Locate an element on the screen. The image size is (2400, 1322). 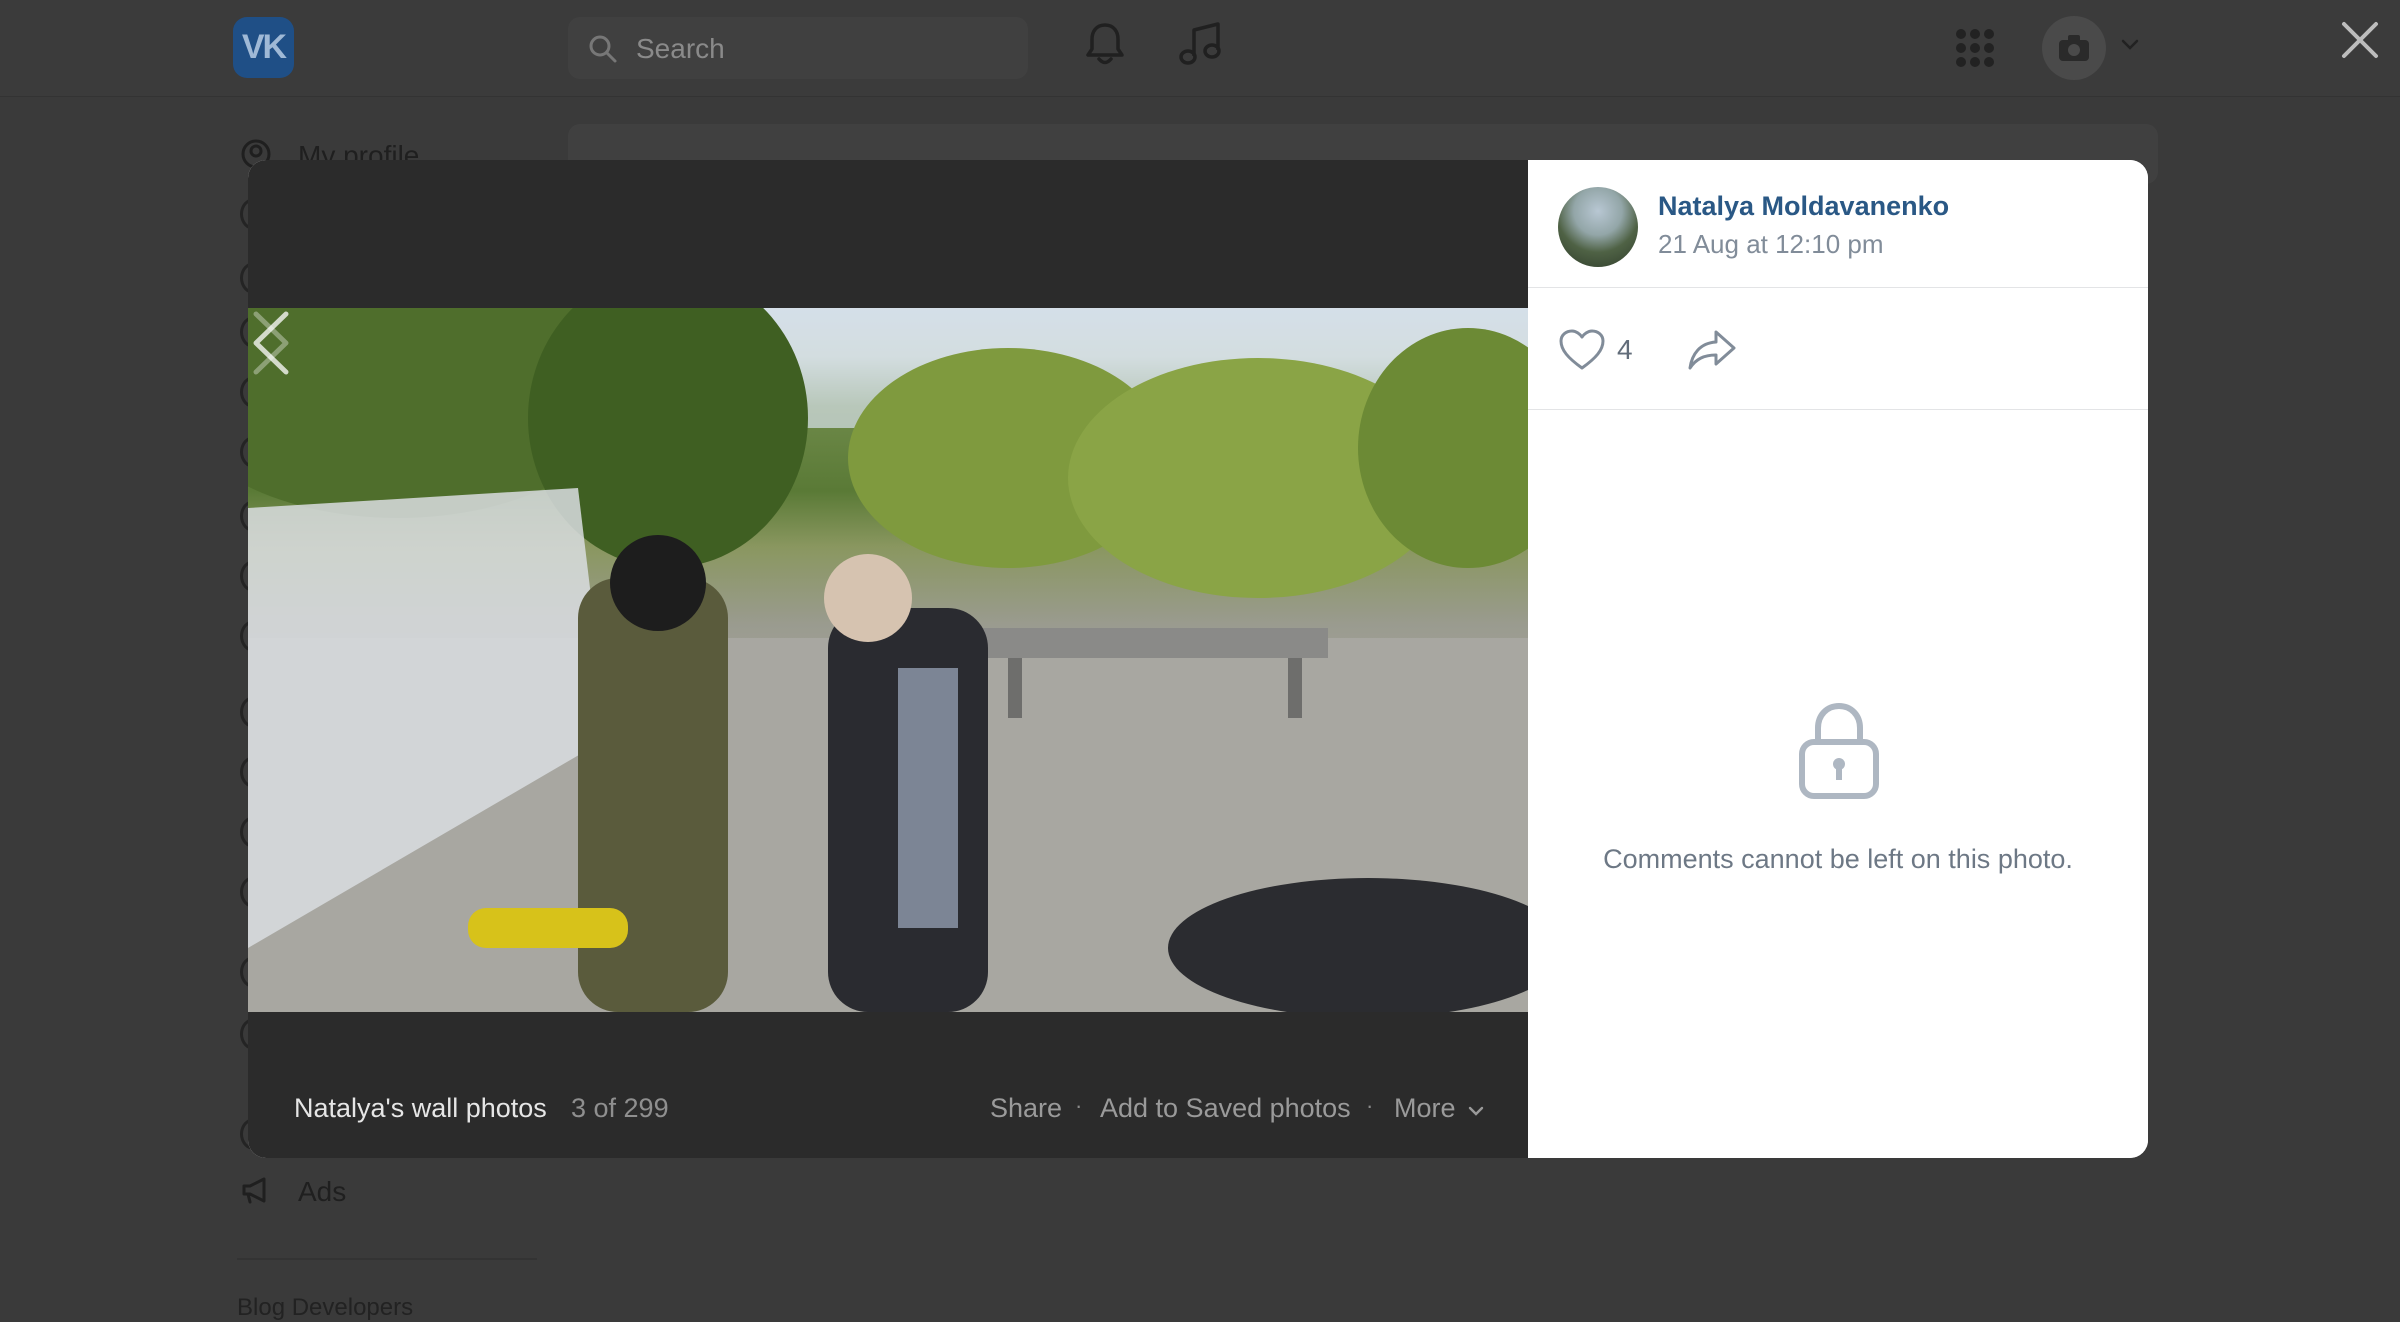
notifications-bell-icon is located at coordinates (1105, 44).